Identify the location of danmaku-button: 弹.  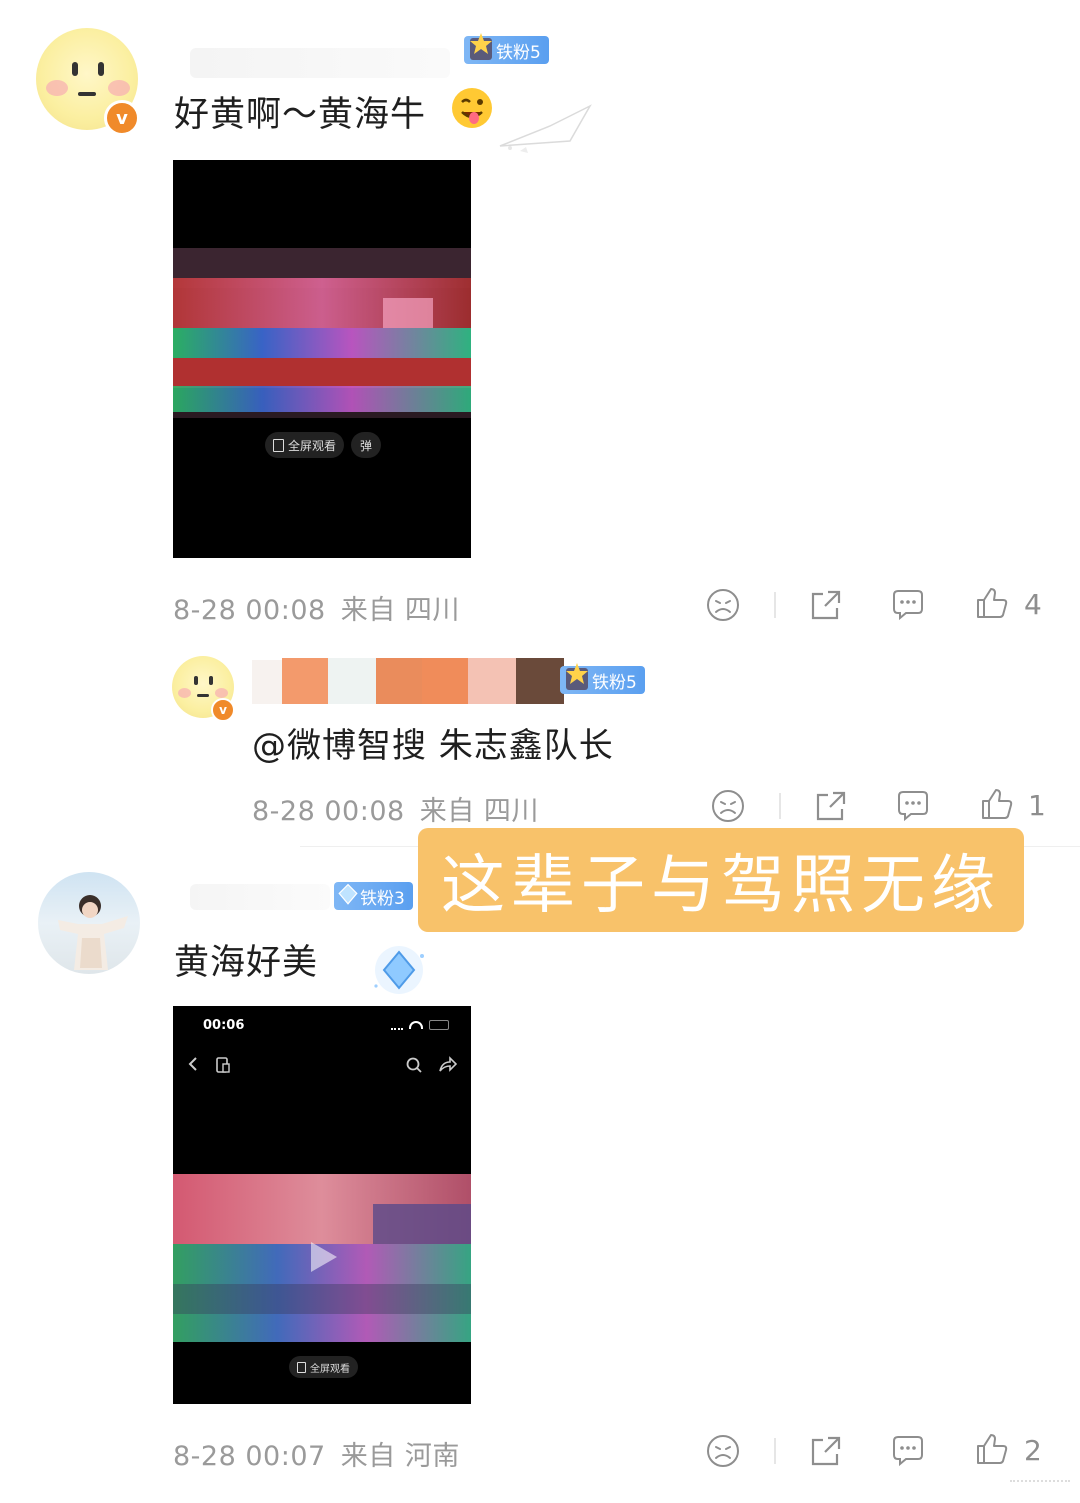
(366, 445).